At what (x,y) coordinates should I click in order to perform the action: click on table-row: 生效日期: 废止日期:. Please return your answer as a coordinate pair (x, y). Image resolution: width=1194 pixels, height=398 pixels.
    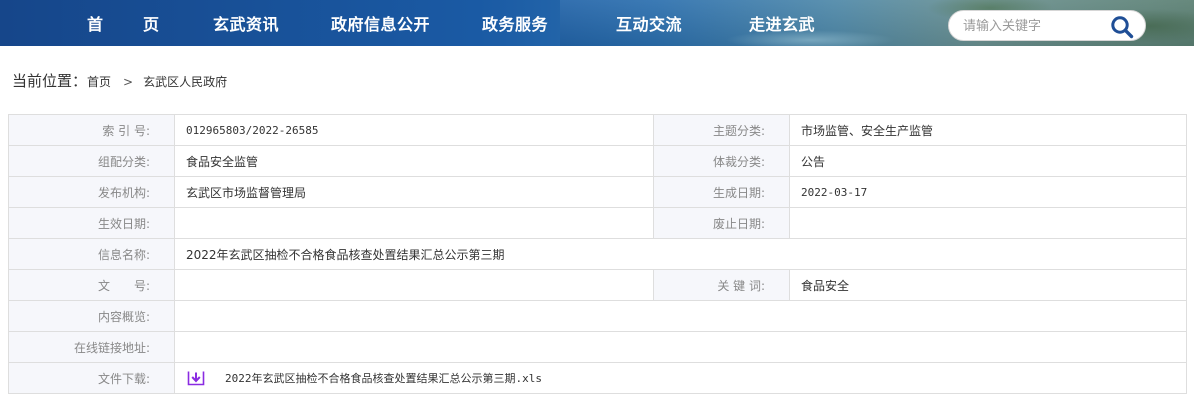
    Looking at the image, I should click on (597, 223).